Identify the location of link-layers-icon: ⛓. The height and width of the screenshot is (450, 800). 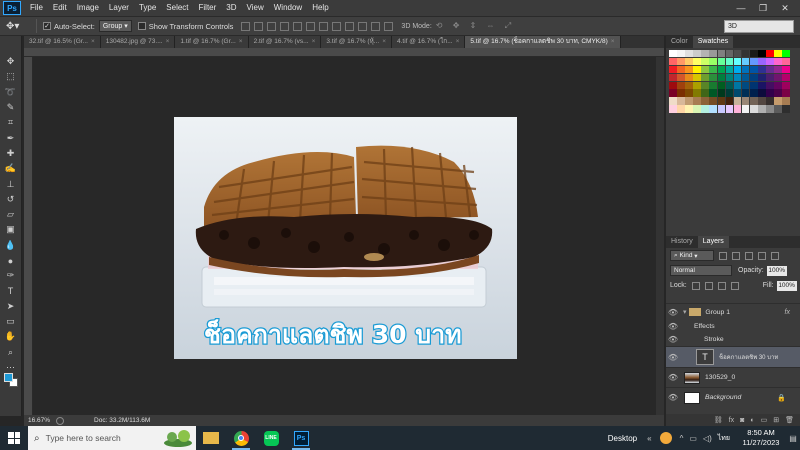
(718, 420).